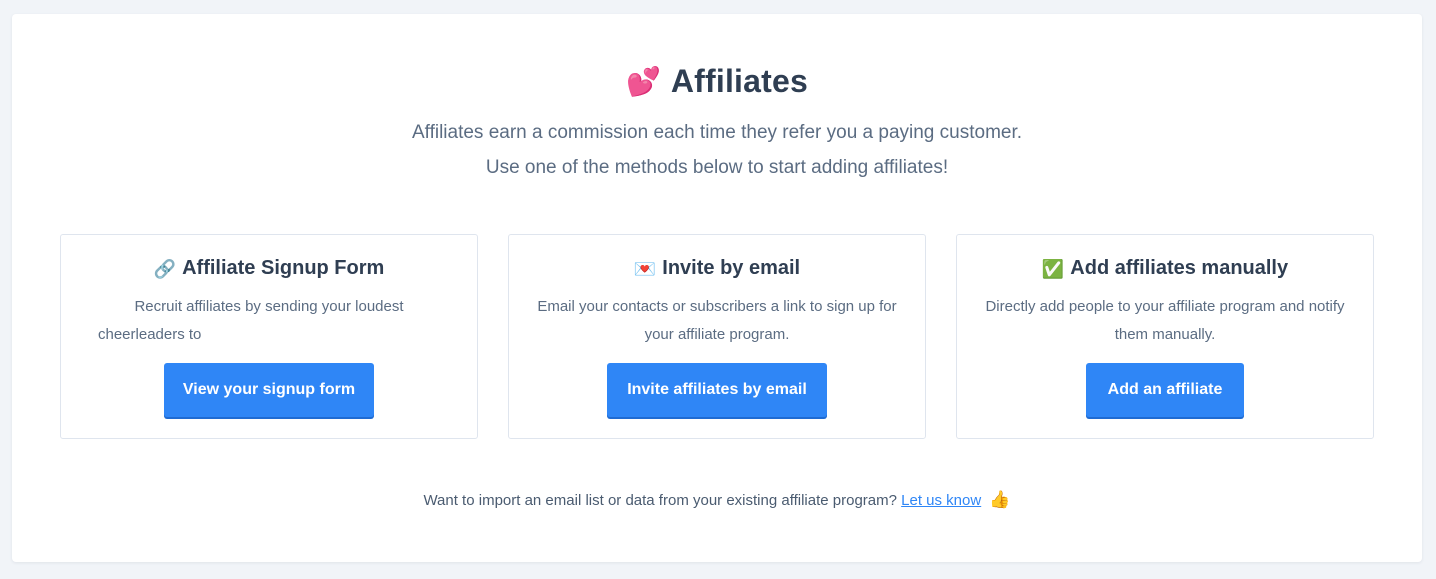 This screenshot has height=579, width=1436. I want to click on card-title: ✅ Add affiliates manually, so click(1165, 268).